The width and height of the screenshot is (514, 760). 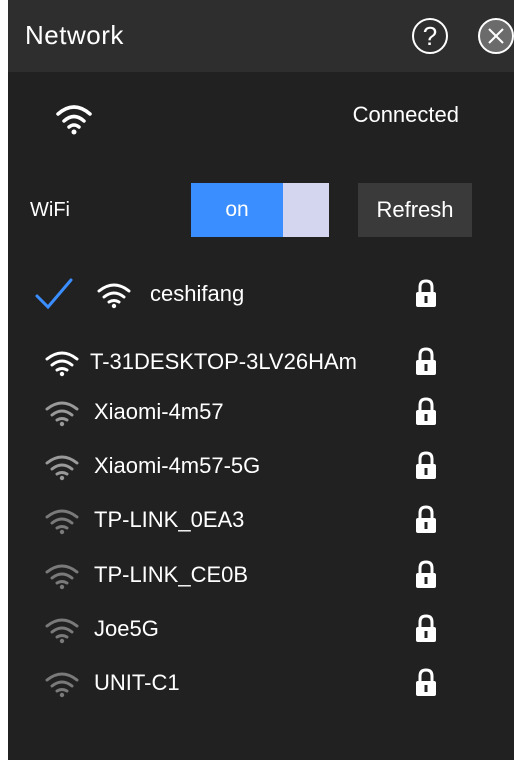 I want to click on close-button, so click(x=496, y=36).